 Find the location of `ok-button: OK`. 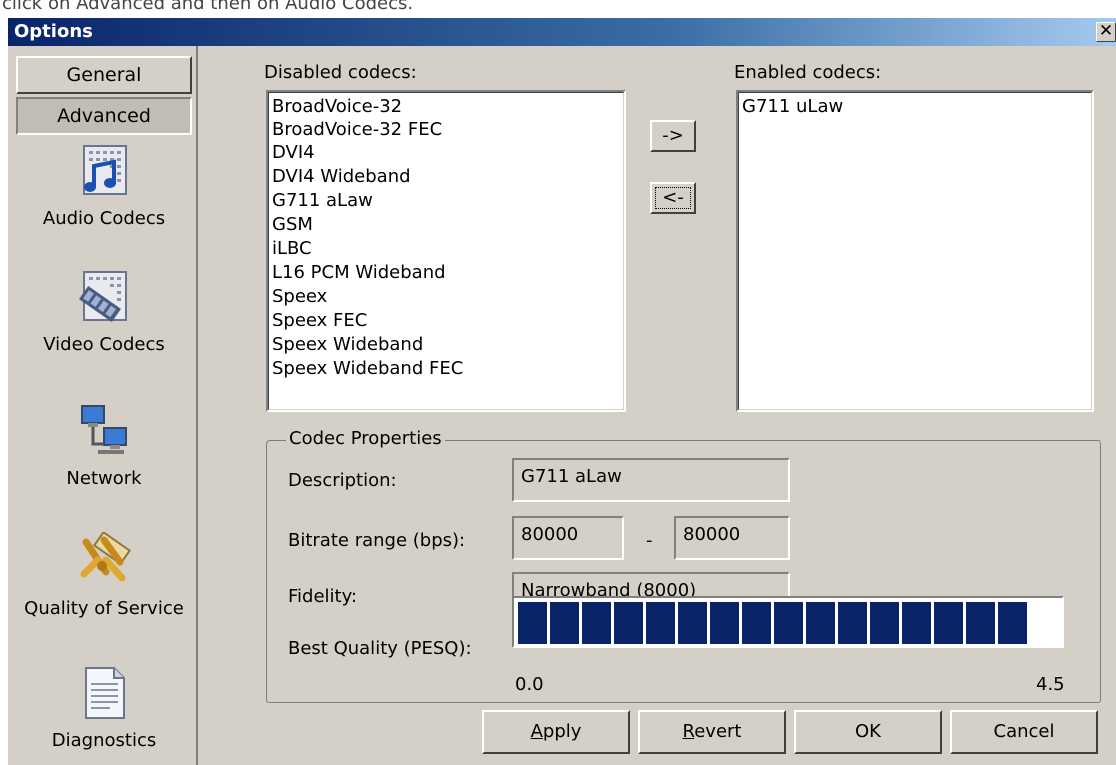

ok-button: OK is located at coordinates (868, 732).